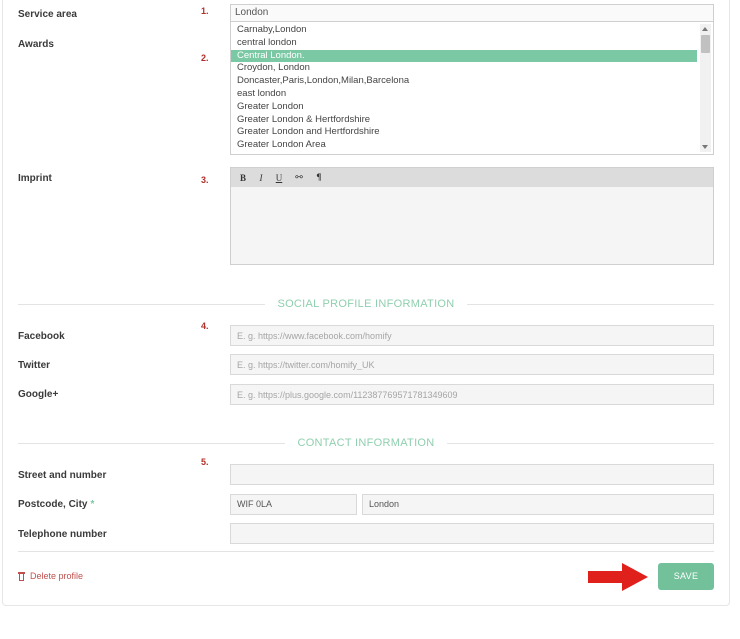  What do you see at coordinates (41, 336) in the screenshot?
I see `facebook-label: Facebook` at bounding box center [41, 336].